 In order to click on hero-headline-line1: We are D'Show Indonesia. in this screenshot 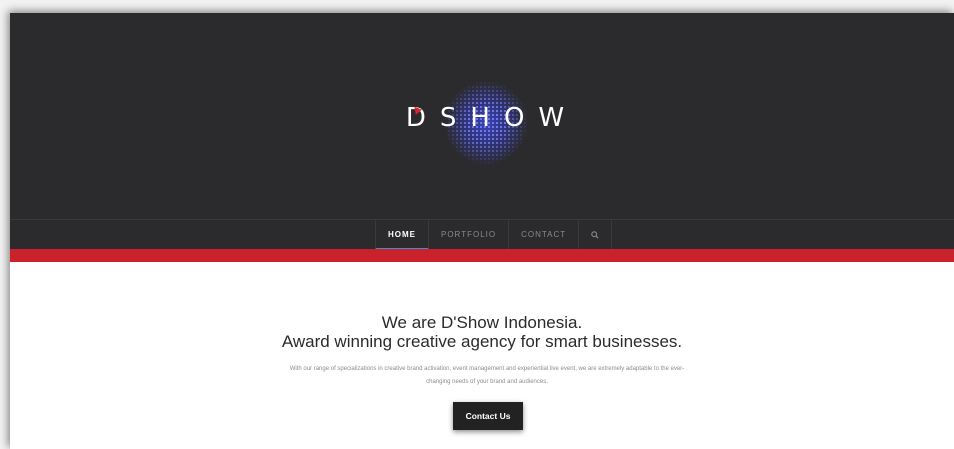, I will do `click(482, 322)`.